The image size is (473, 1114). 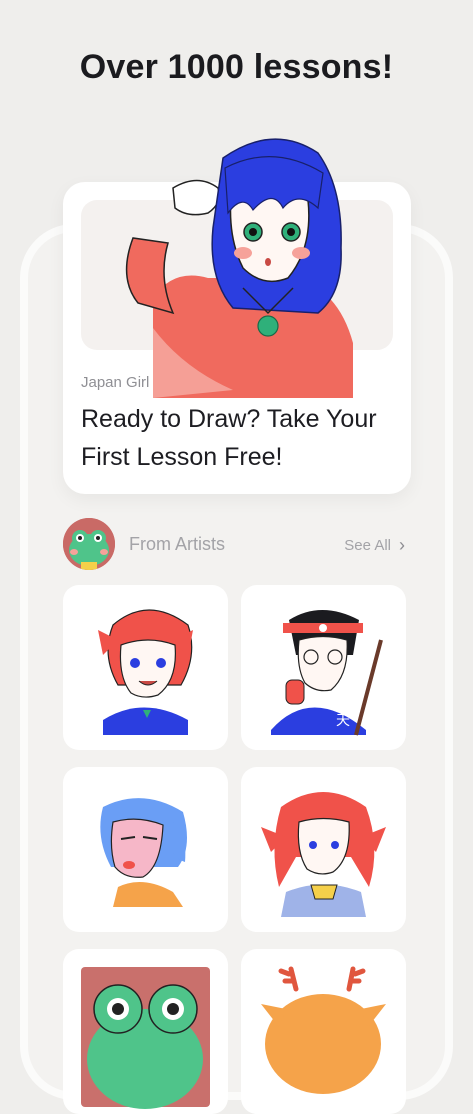 I want to click on samurai-boy-illustration: 天, so click(x=327, y=673).